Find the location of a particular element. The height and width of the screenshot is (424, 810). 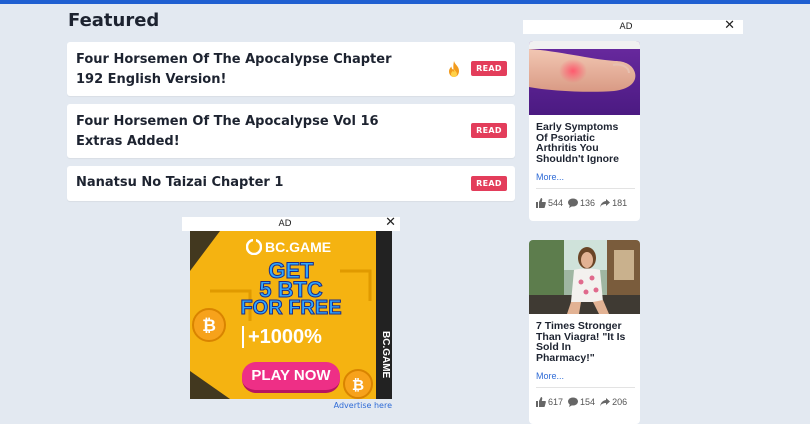

ad-headline: GET 5 BTC FOR FREE is located at coordinates (291, 288).